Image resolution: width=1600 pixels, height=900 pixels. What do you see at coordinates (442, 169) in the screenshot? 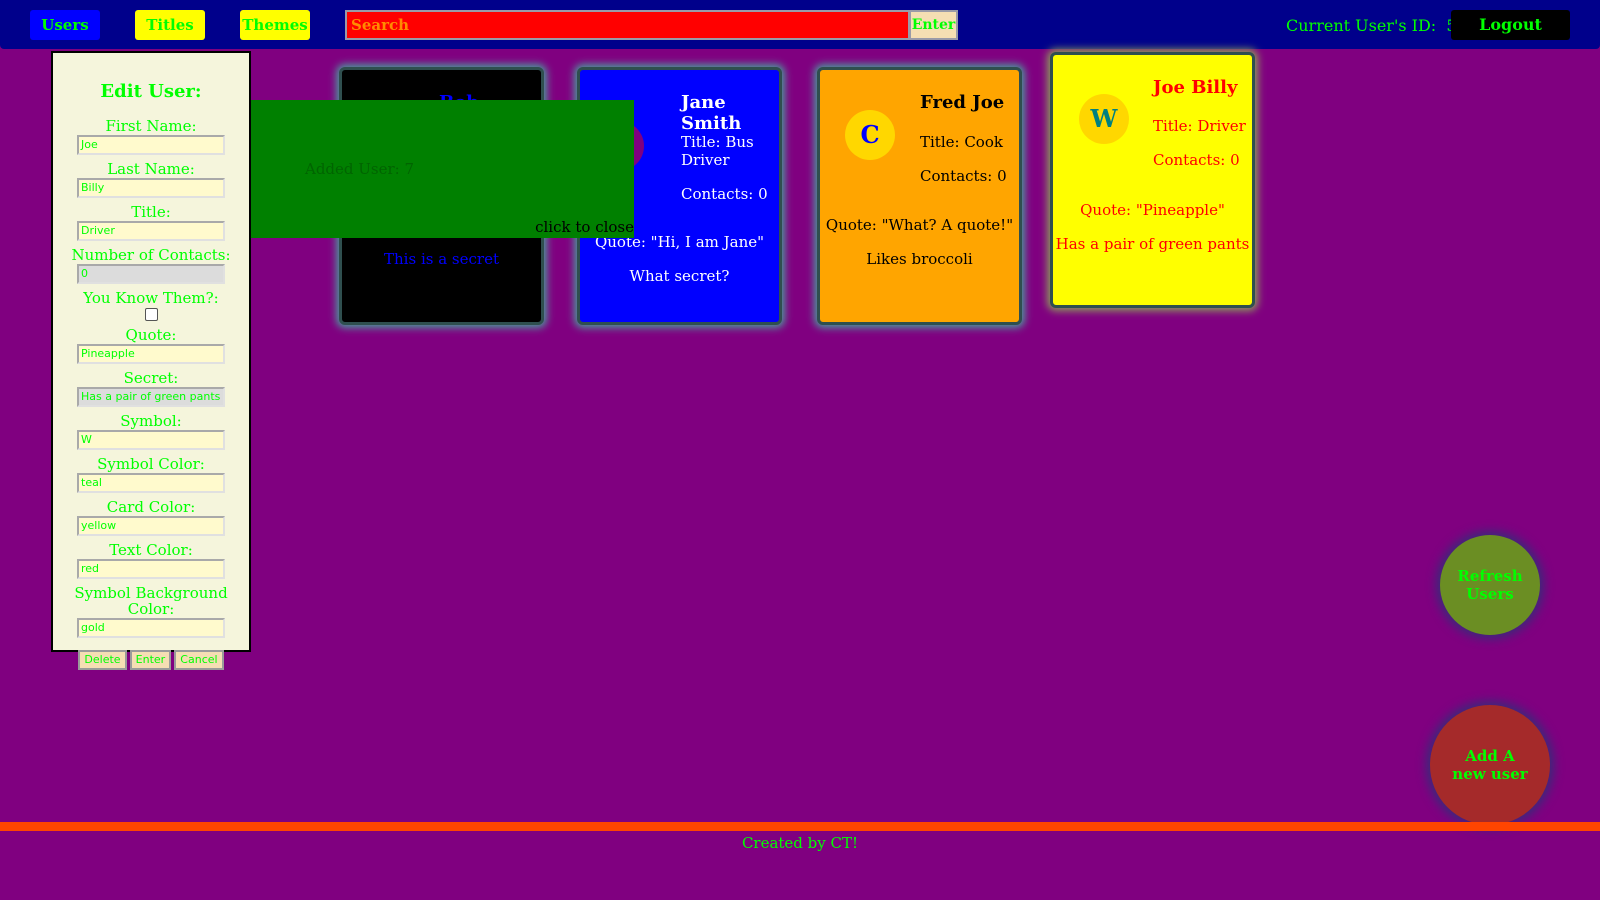
I see `added-user-popup: Added User: 7 click to close` at bounding box center [442, 169].